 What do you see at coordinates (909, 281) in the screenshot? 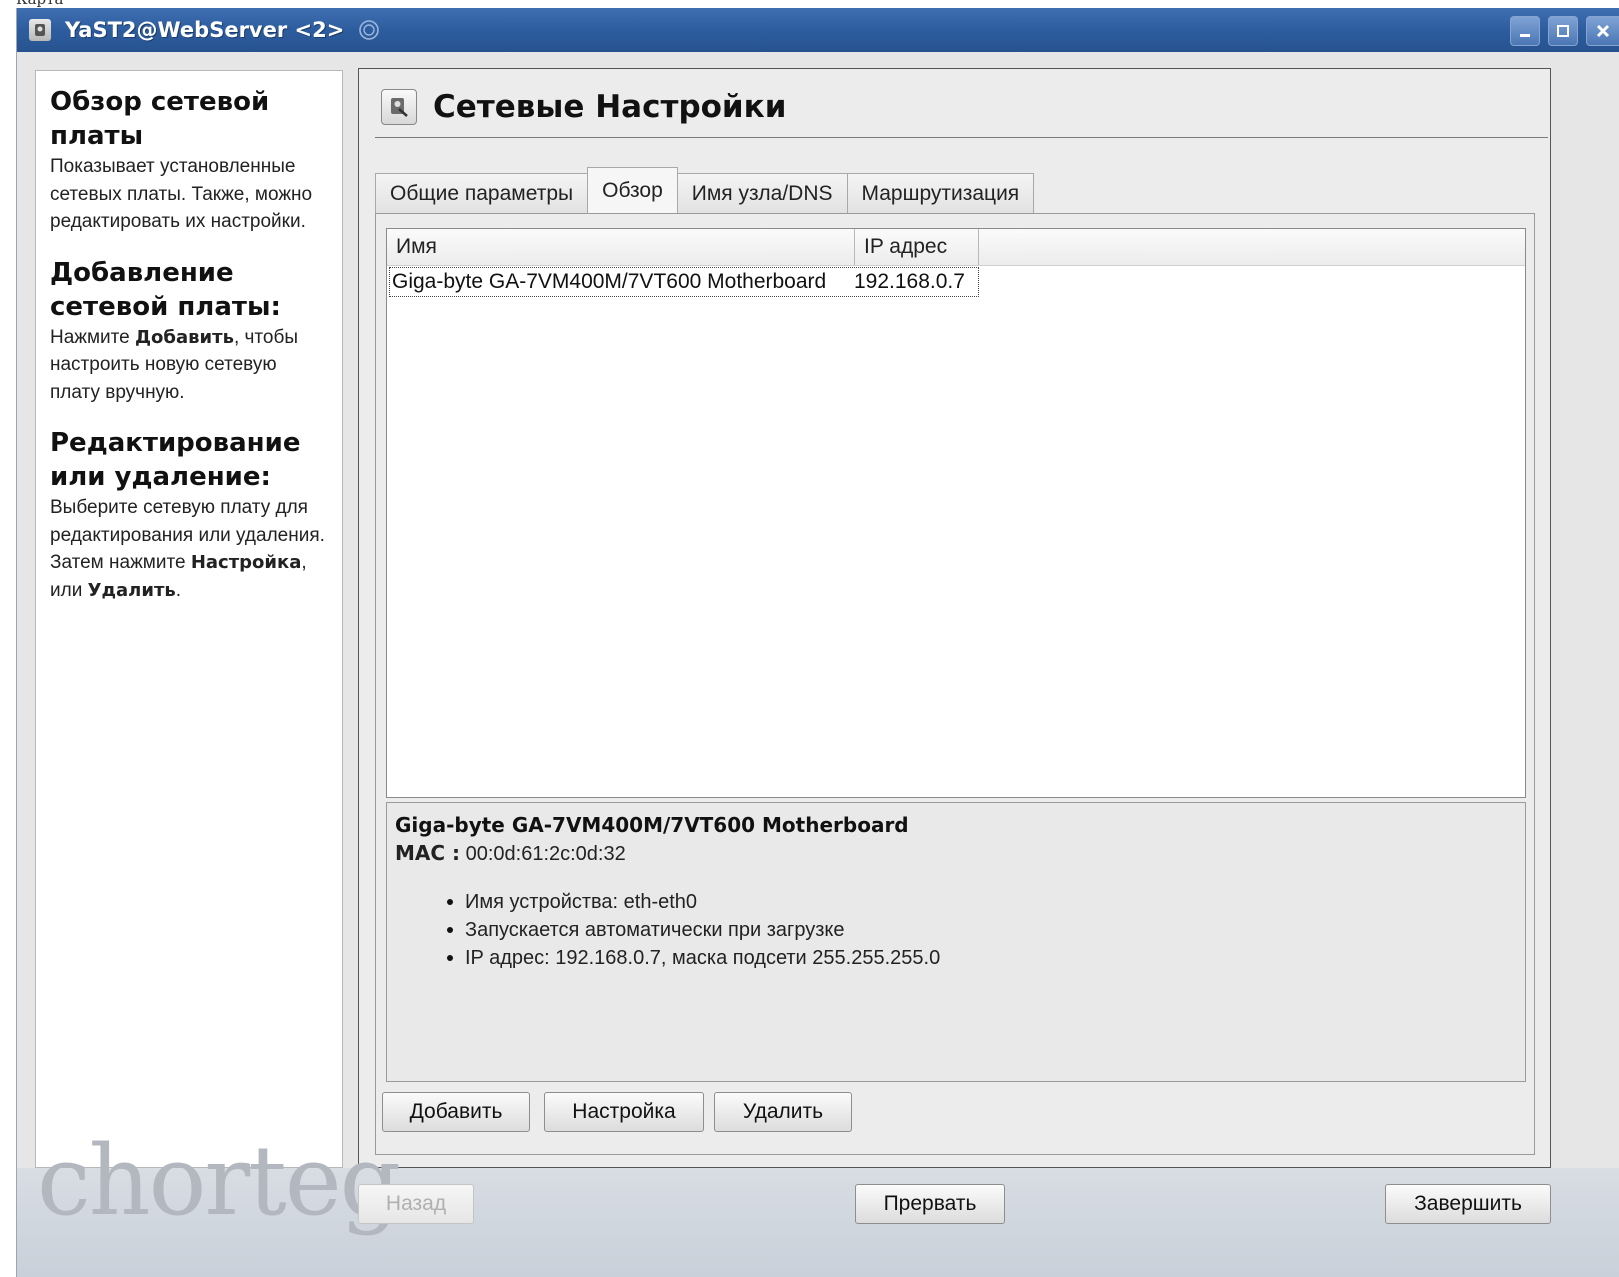
I see `cell-ip: 192.168.0.7` at bounding box center [909, 281].